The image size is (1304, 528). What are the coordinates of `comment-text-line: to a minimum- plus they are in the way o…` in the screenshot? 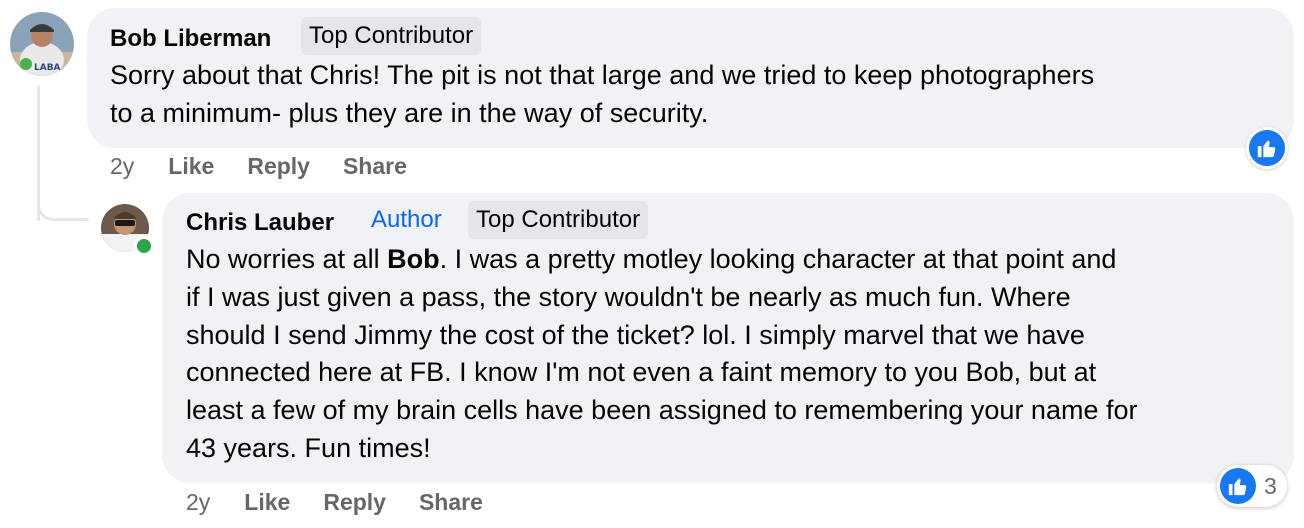 It's located at (409, 112).